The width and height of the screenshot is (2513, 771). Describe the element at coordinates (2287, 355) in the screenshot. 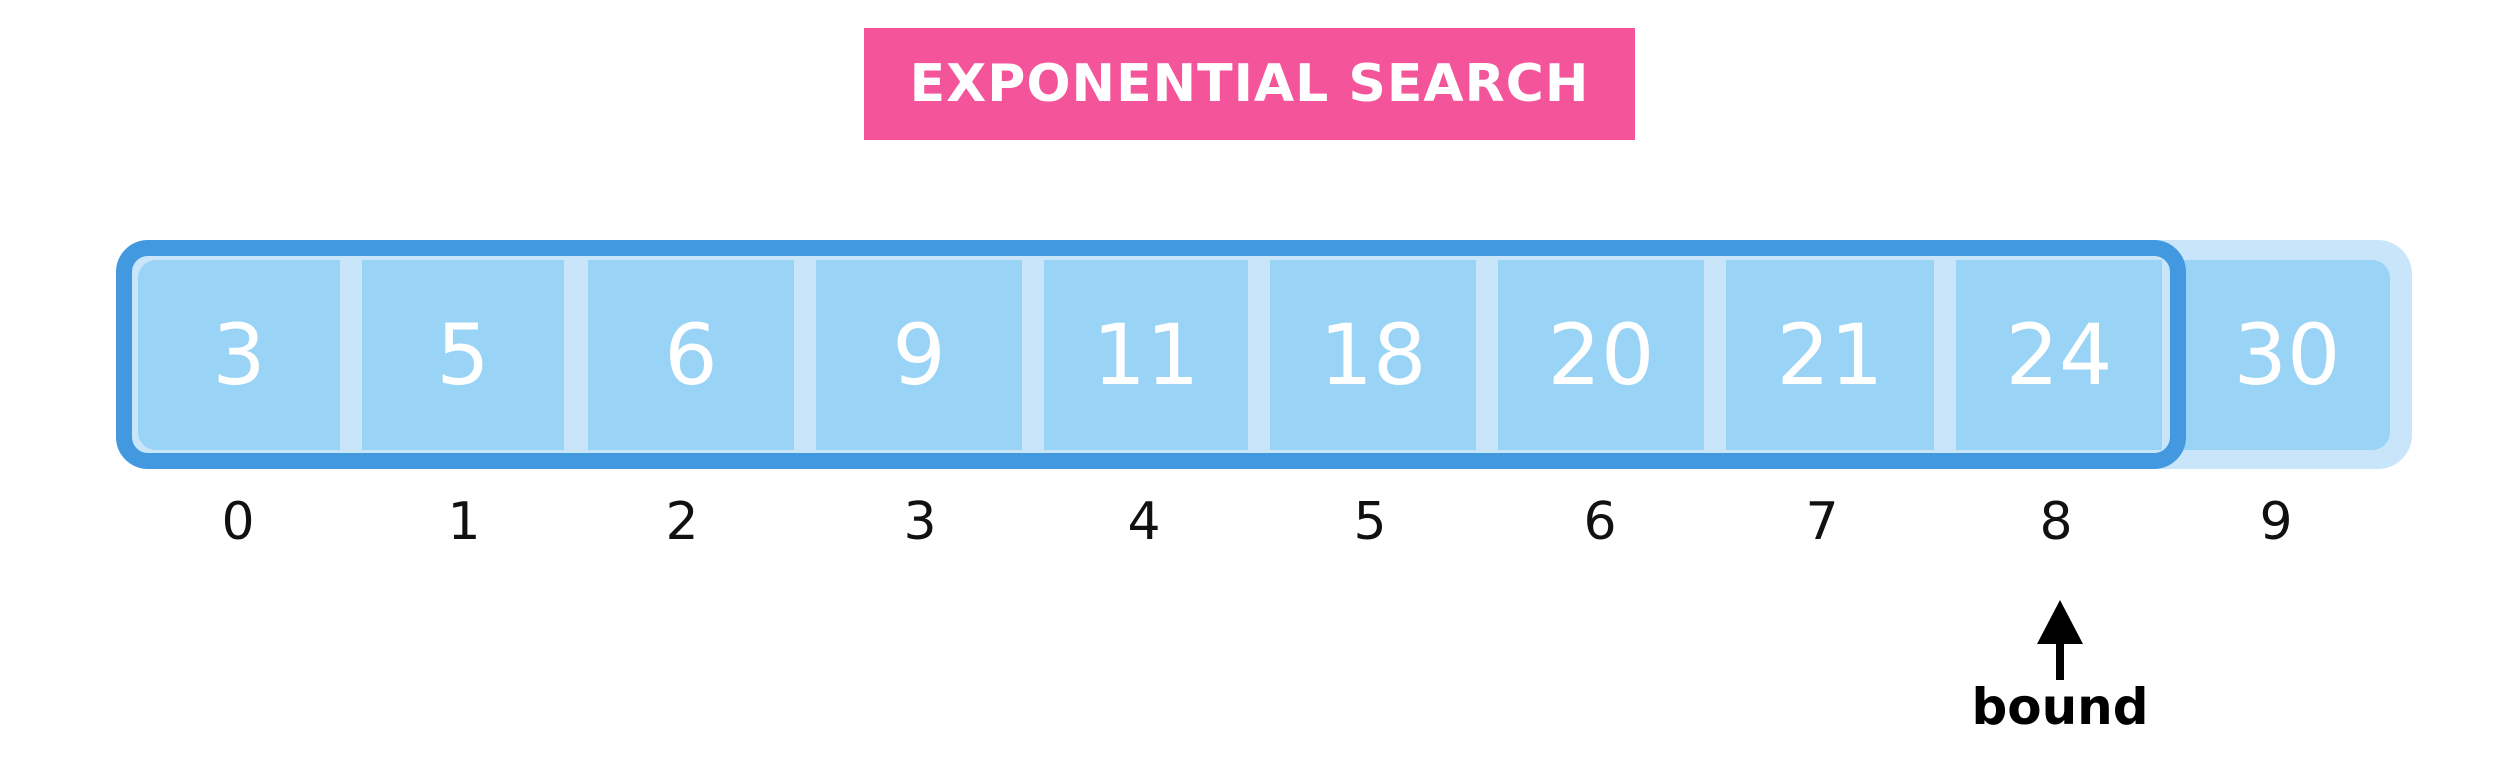

I see `array-cell: 30` at that location.